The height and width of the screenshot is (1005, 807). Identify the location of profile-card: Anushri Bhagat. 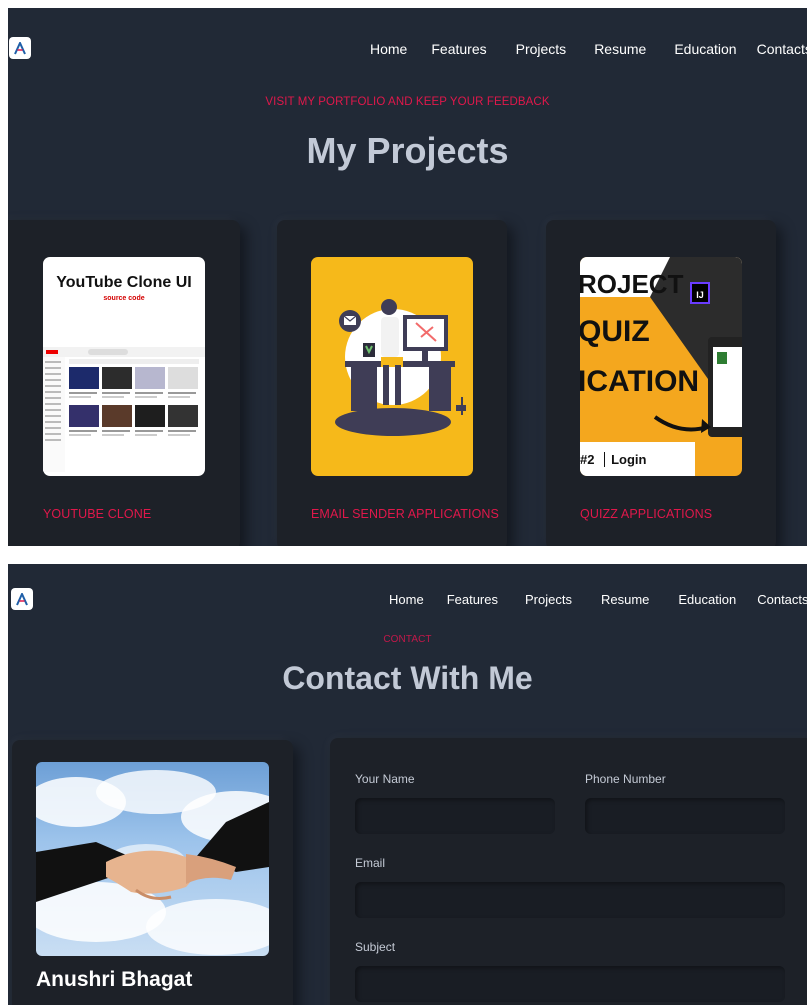
(152, 872).